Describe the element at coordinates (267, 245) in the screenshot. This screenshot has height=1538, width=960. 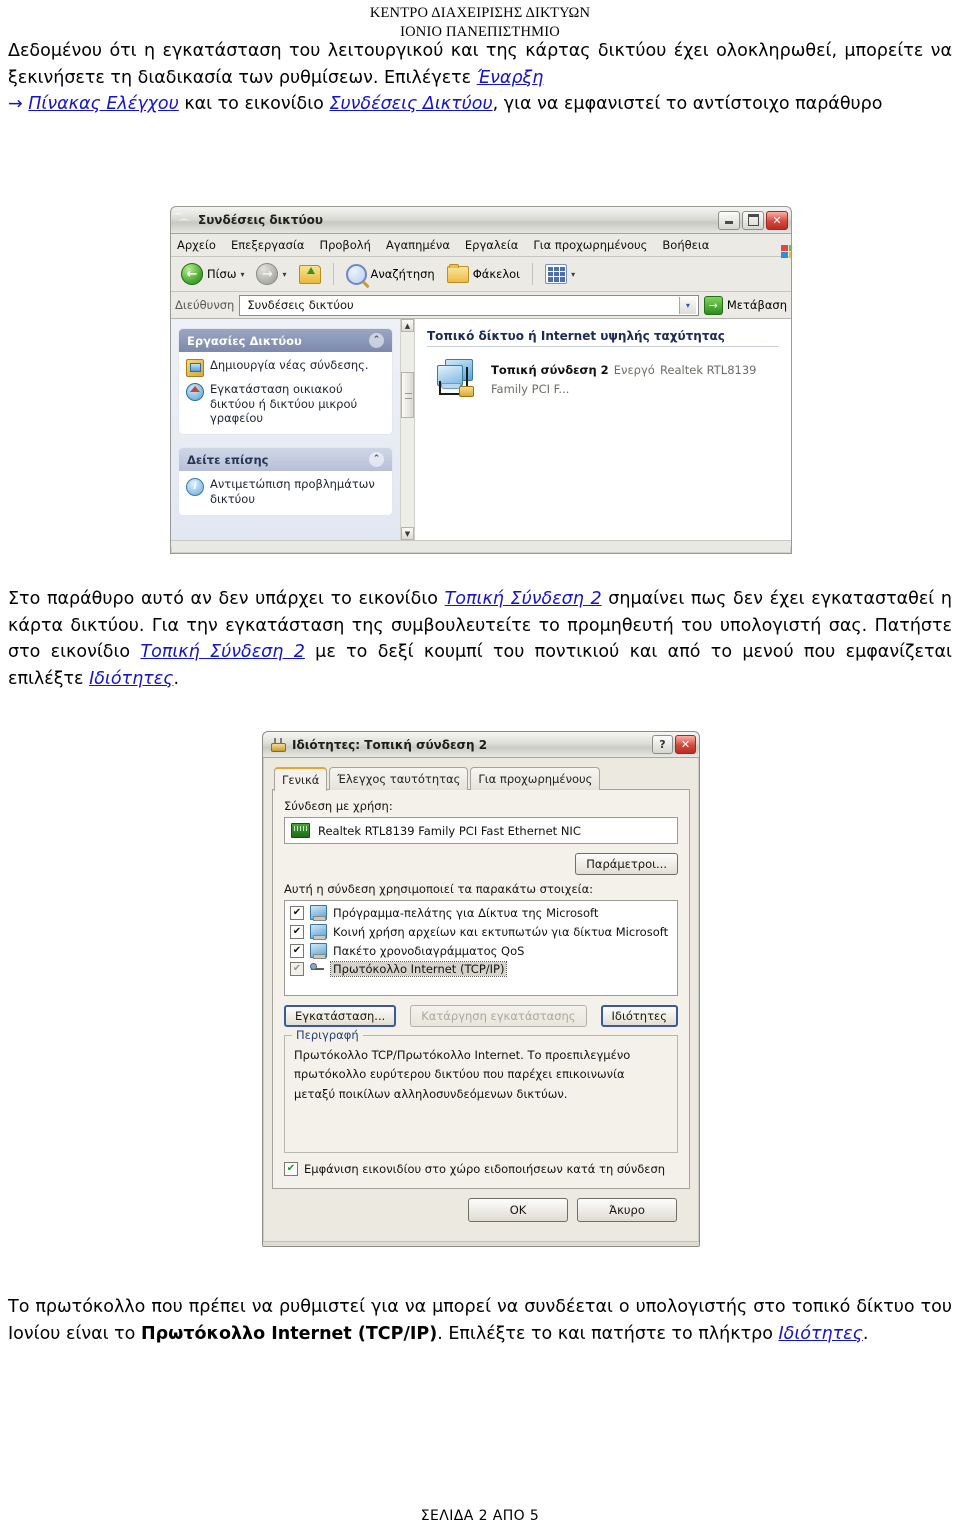
I see `menu-item-edit: Επεξεργασία` at that location.